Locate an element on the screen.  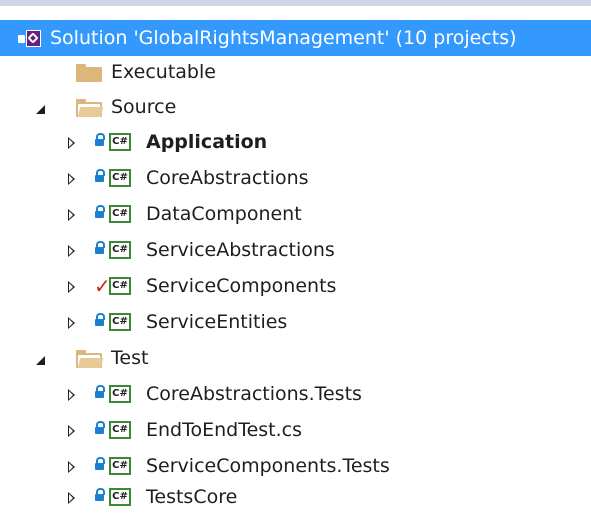
project-label: ServiceComponents.Tests is located at coordinates (268, 466).